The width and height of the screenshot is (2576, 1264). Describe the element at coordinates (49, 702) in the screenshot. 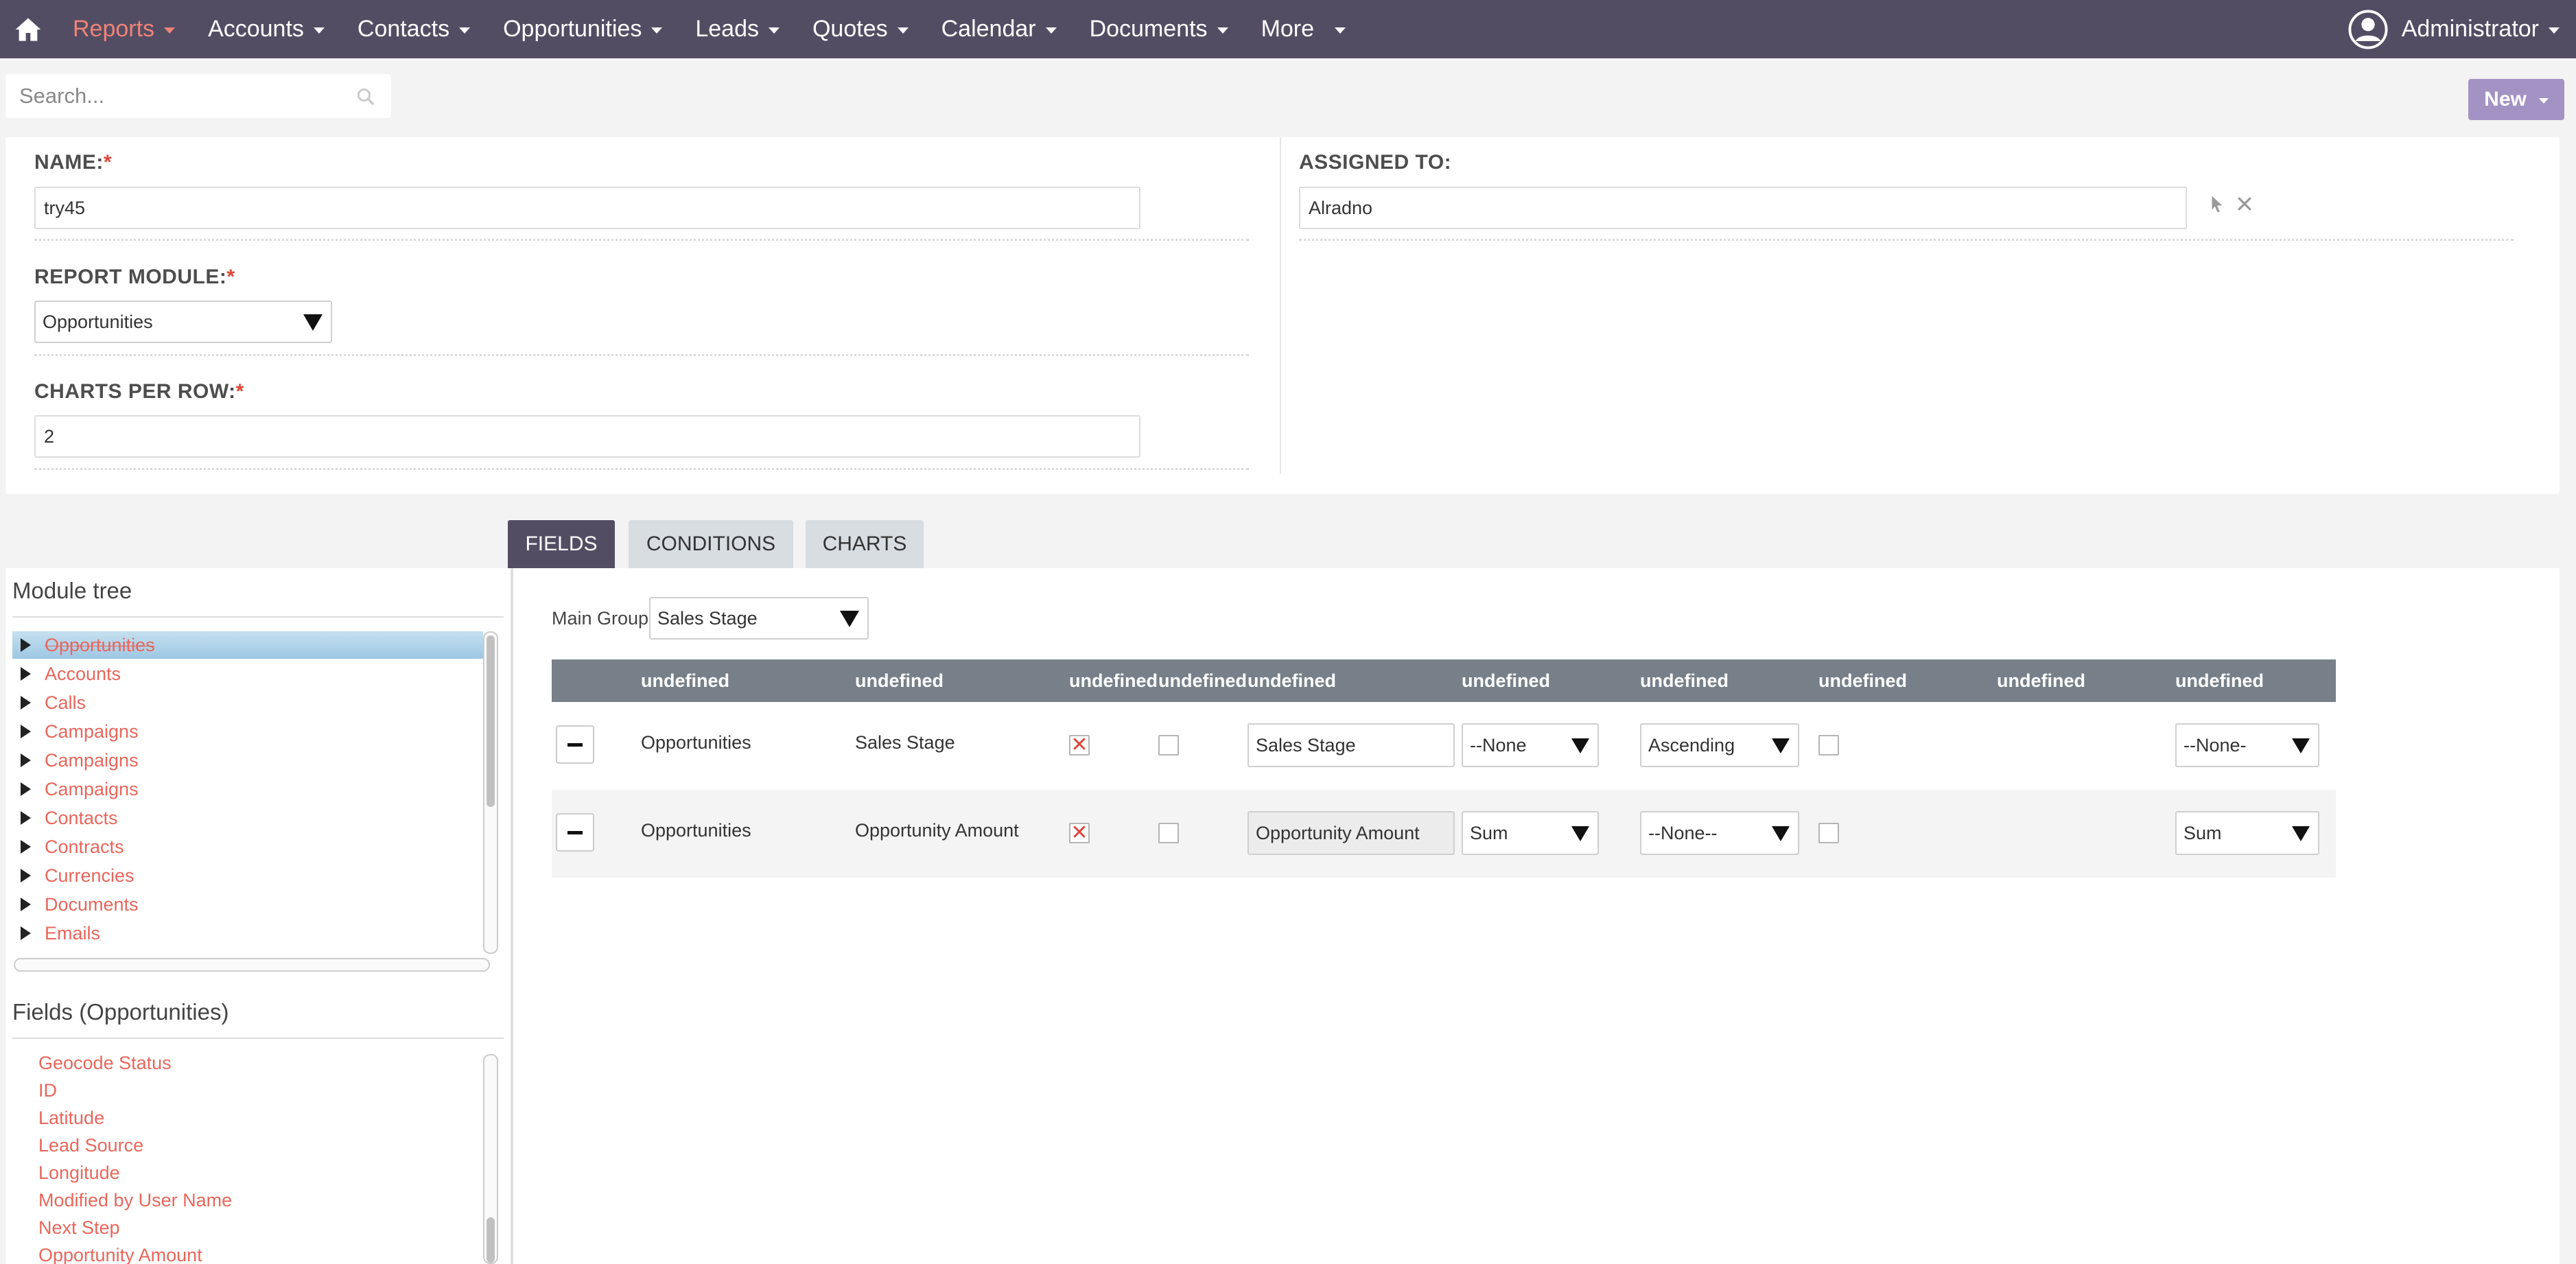

I see `tree-item: Calls` at that location.